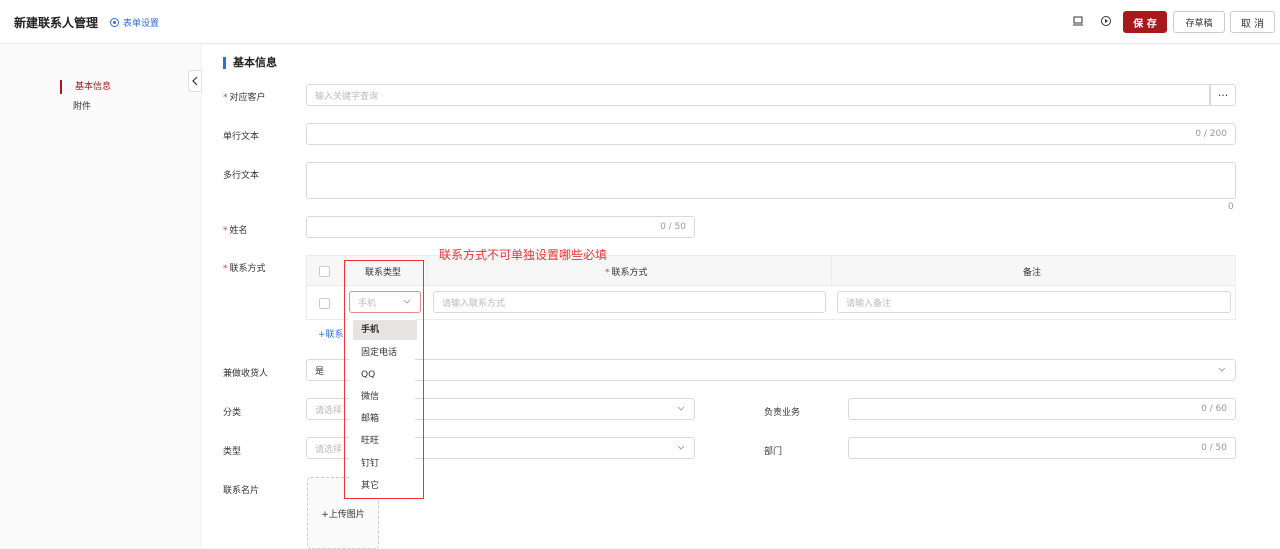 Image resolution: width=1280 pixels, height=549 pixels. I want to click on gear-icon, so click(114, 22).